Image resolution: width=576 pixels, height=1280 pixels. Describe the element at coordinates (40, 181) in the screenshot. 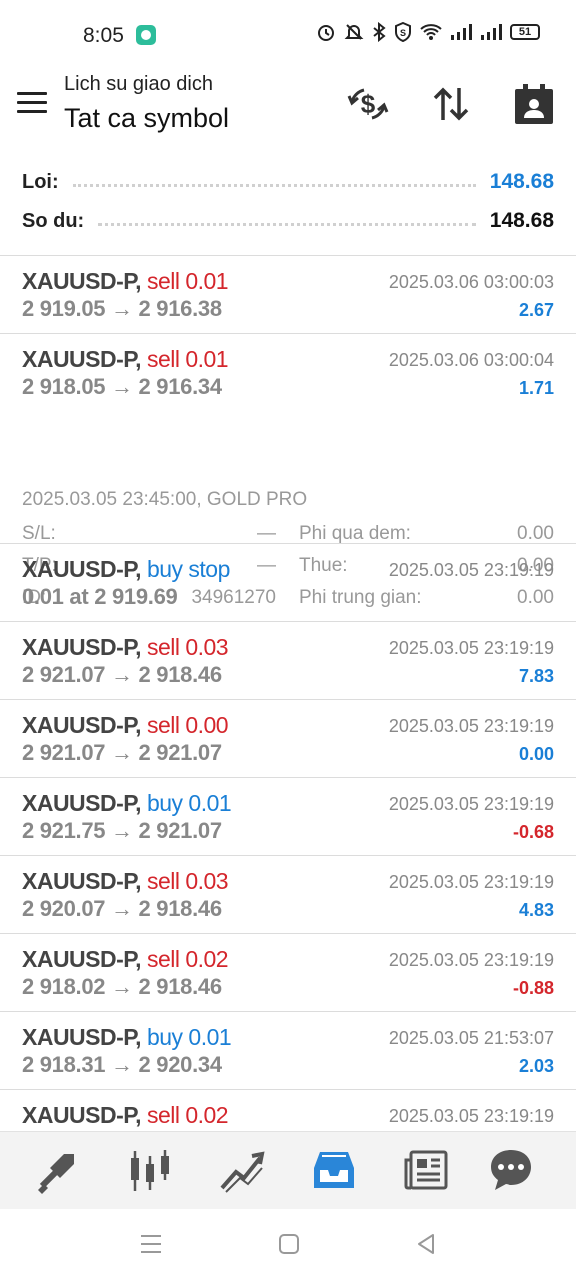

I see `profit-label: Loi:` at that location.